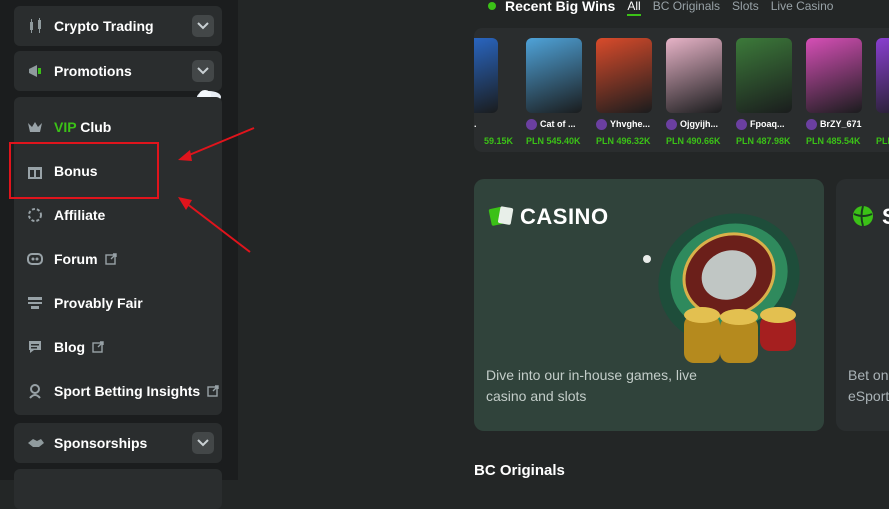 Image resolution: width=889 pixels, height=509 pixels. Describe the element at coordinates (35, 391) in the screenshot. I see `insights-icon` at that location.